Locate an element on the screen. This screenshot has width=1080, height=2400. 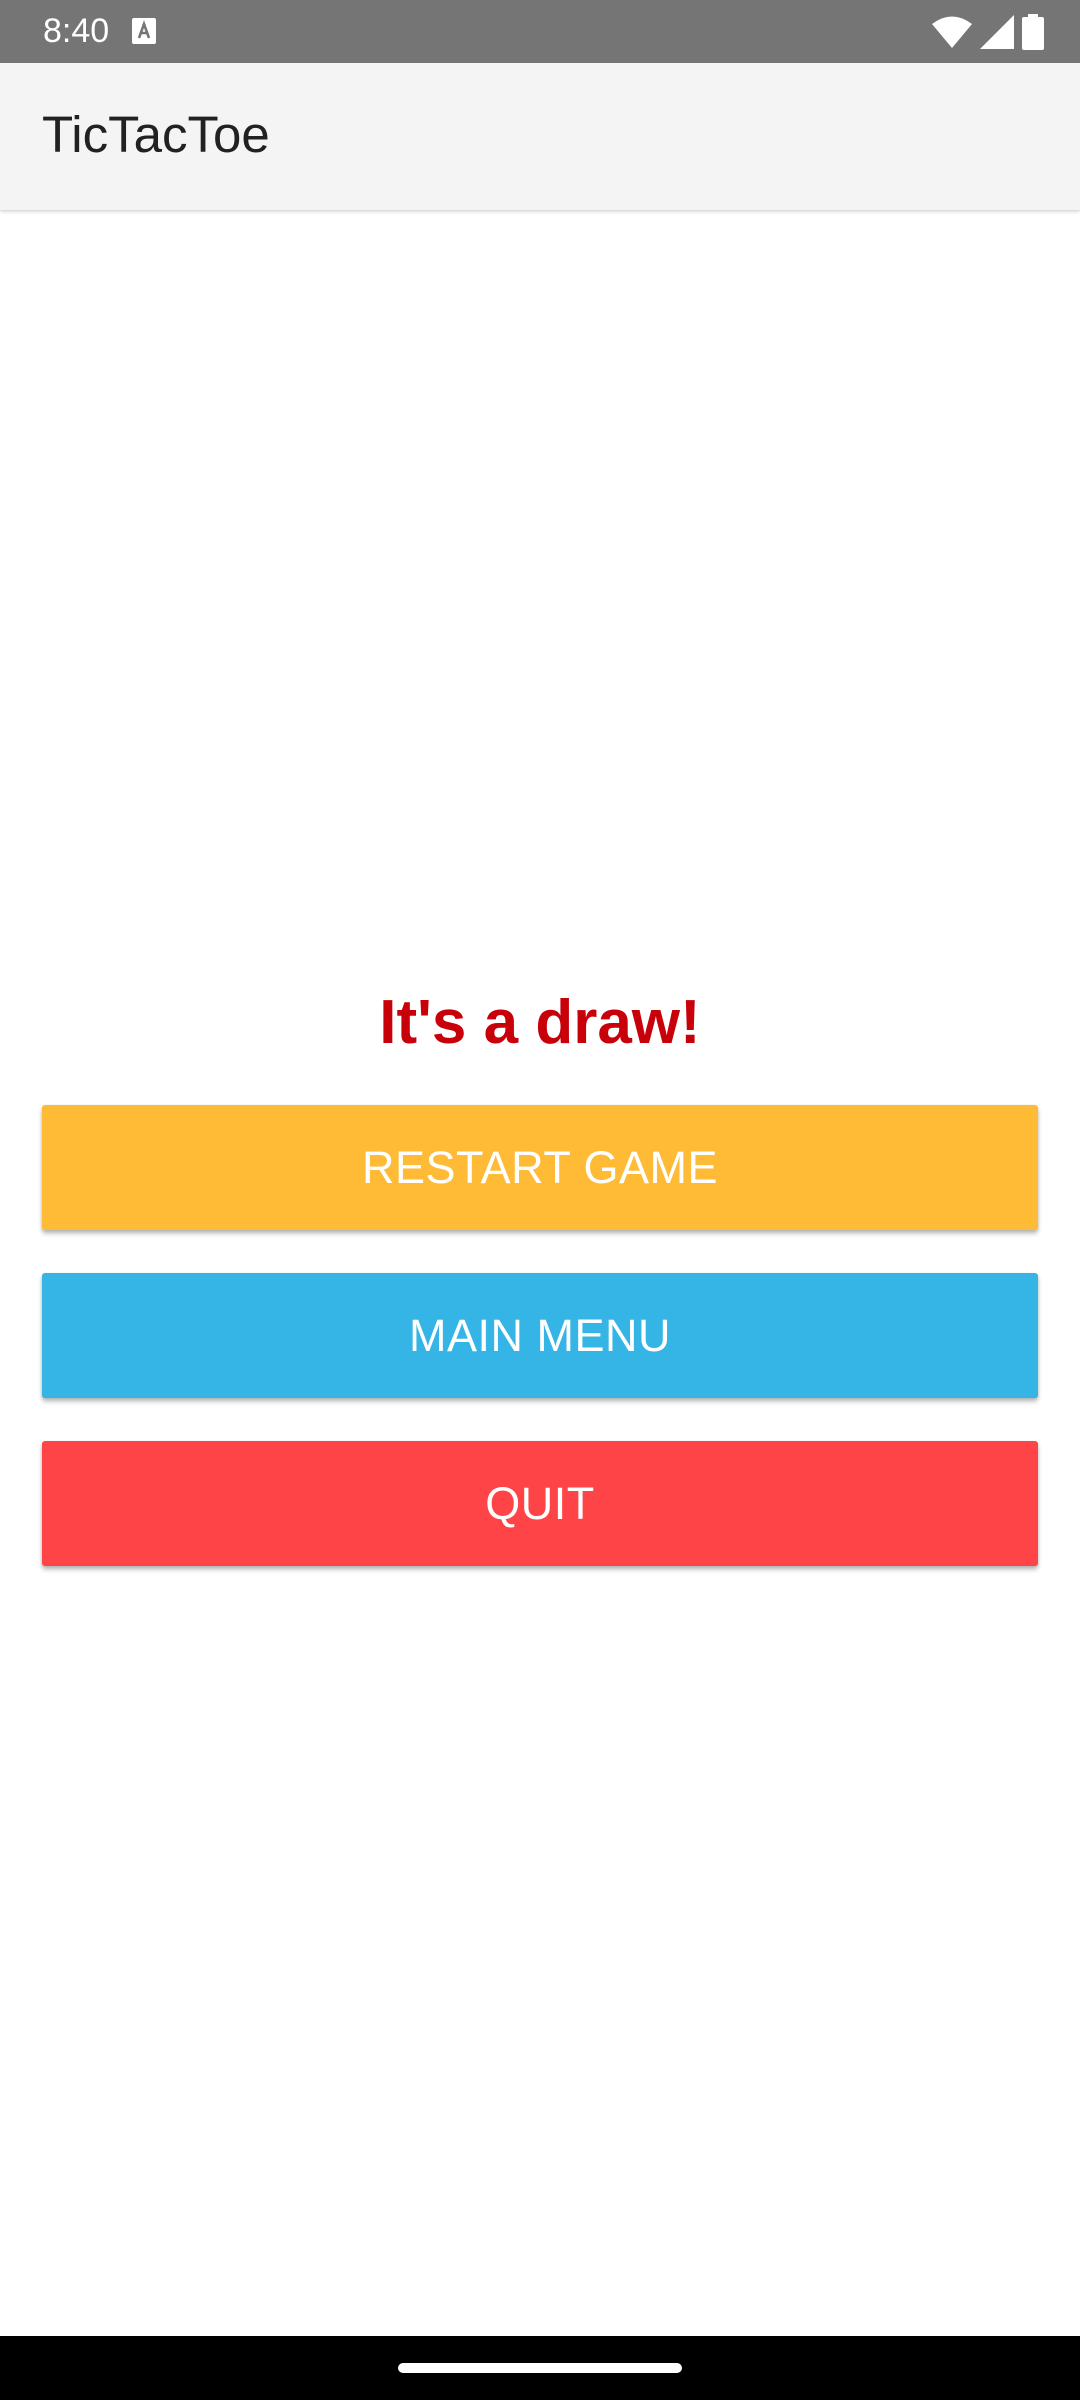
text-a-icon is located at coordinates (144, 31).